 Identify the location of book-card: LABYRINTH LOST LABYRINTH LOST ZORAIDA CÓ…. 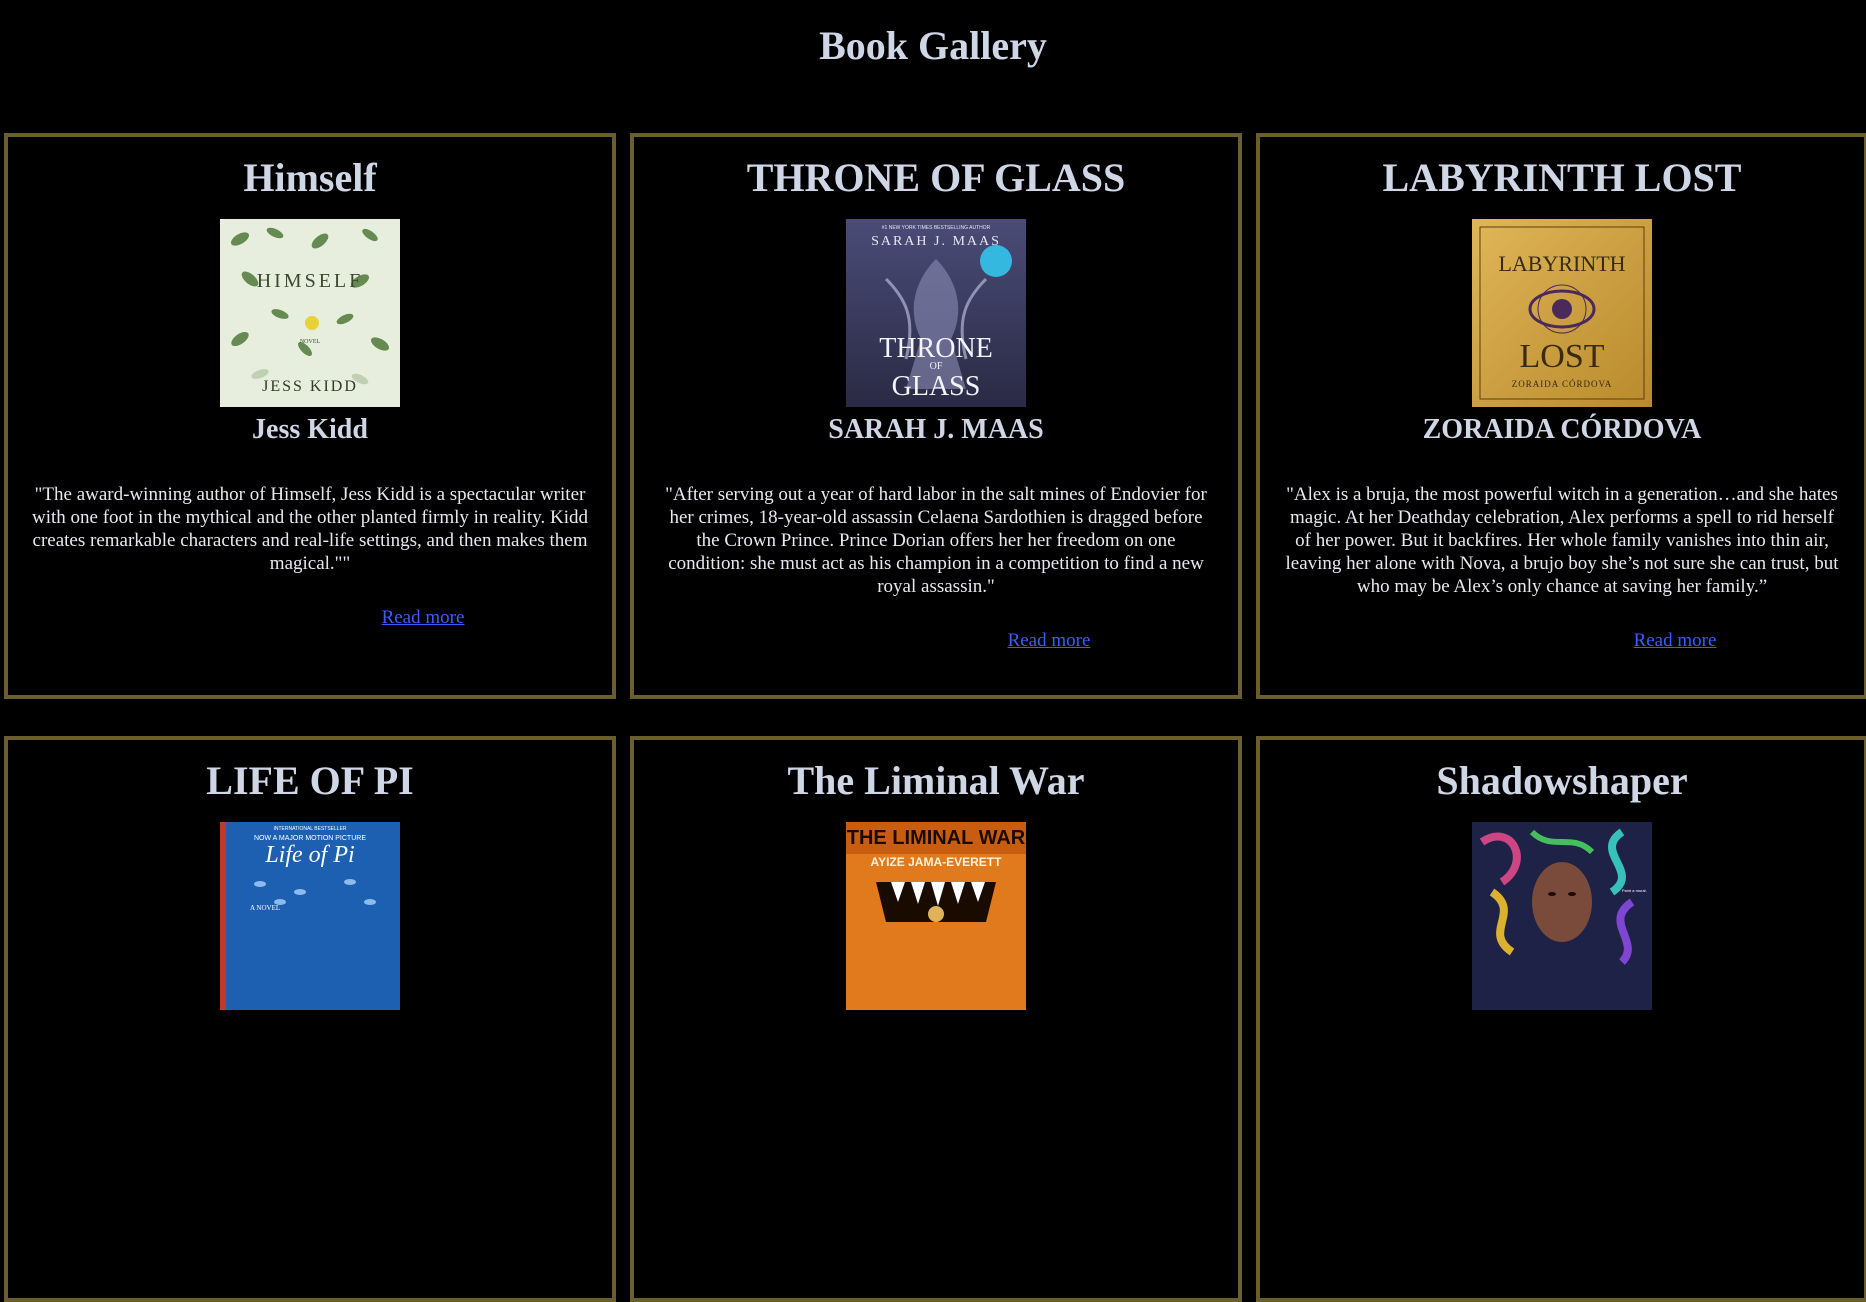
(1561, 416).